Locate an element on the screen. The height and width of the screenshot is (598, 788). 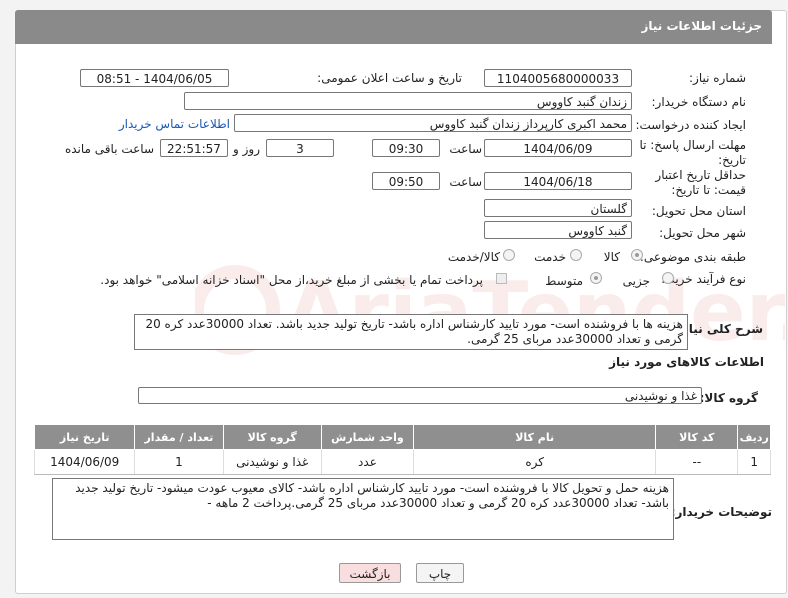
description-label: شرح کلی نیاز: is located at coordinates (720, 329).